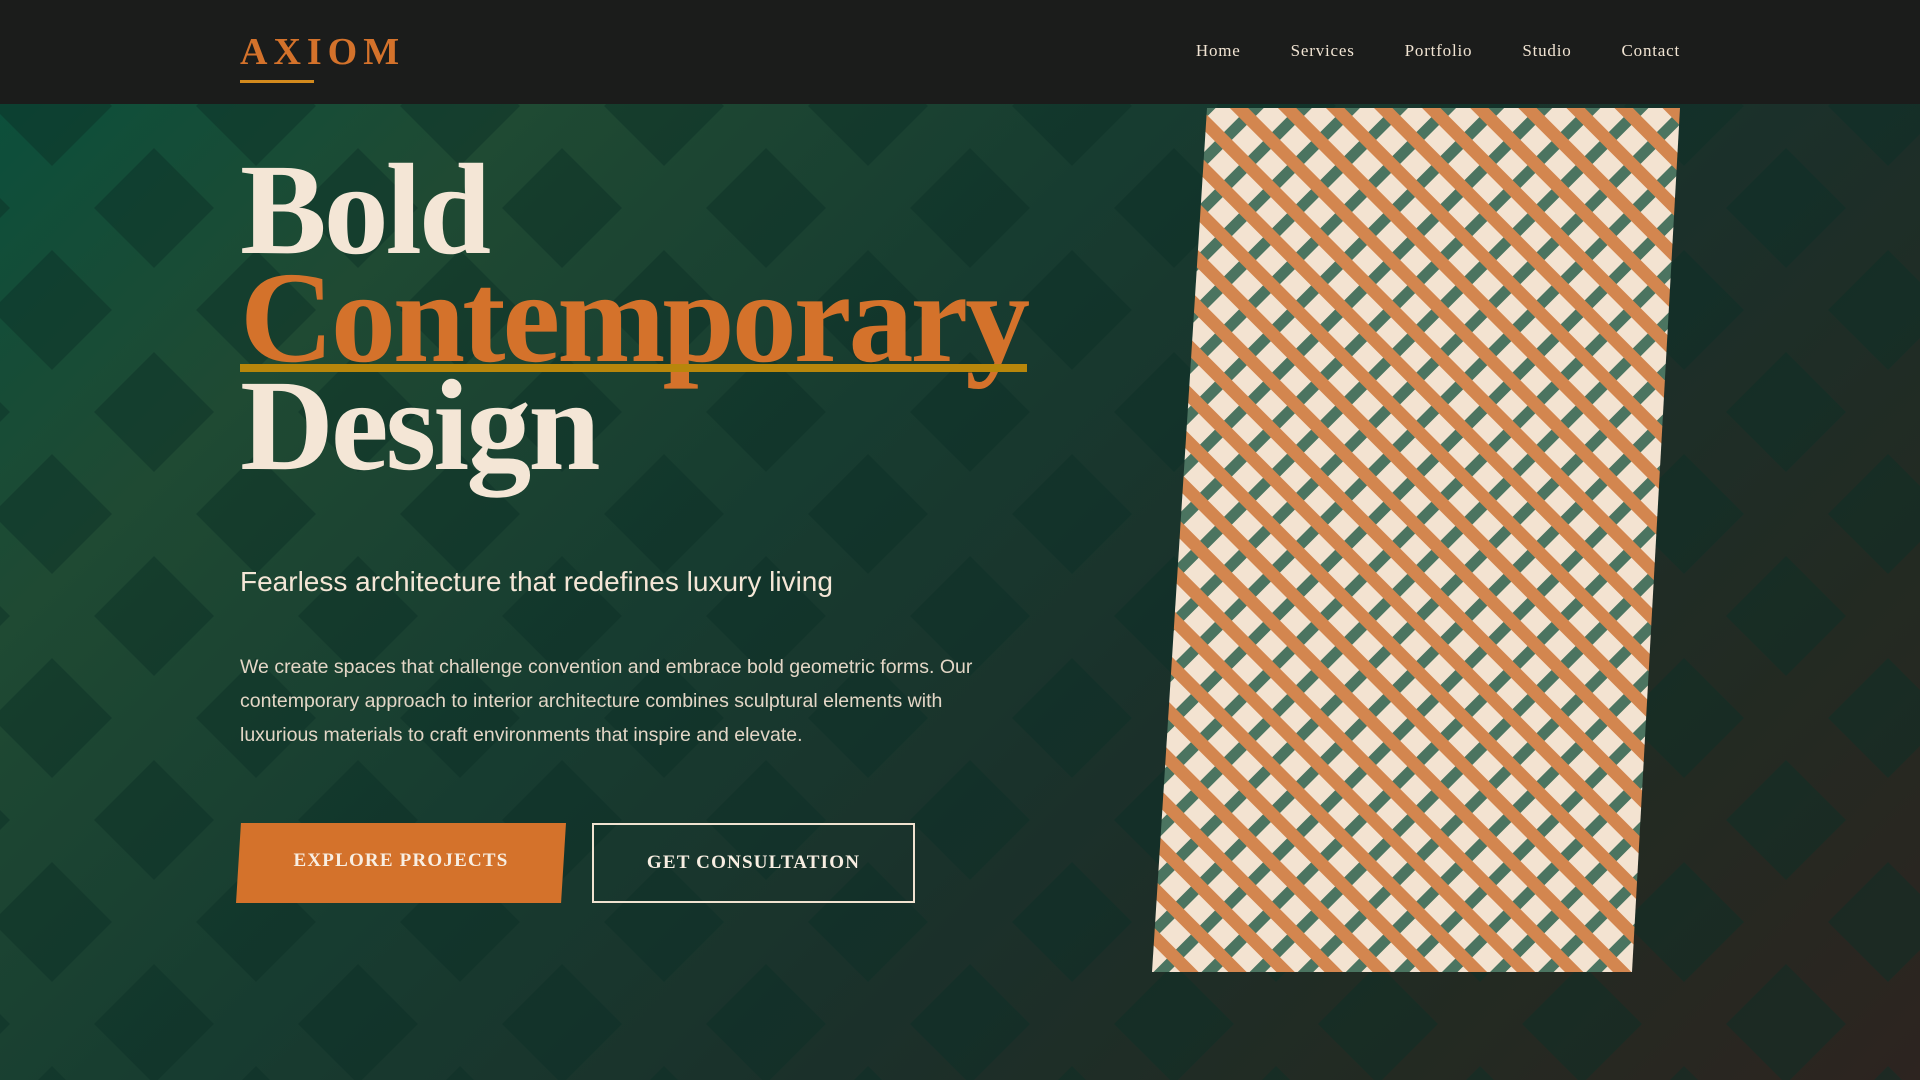 The height and width of the screenshot is (1080, 1920). What do you see at coordinates (1546, 51) in the screenshot?
I see `nav-item-studio: Studio` at bounding box center [1546, 51].